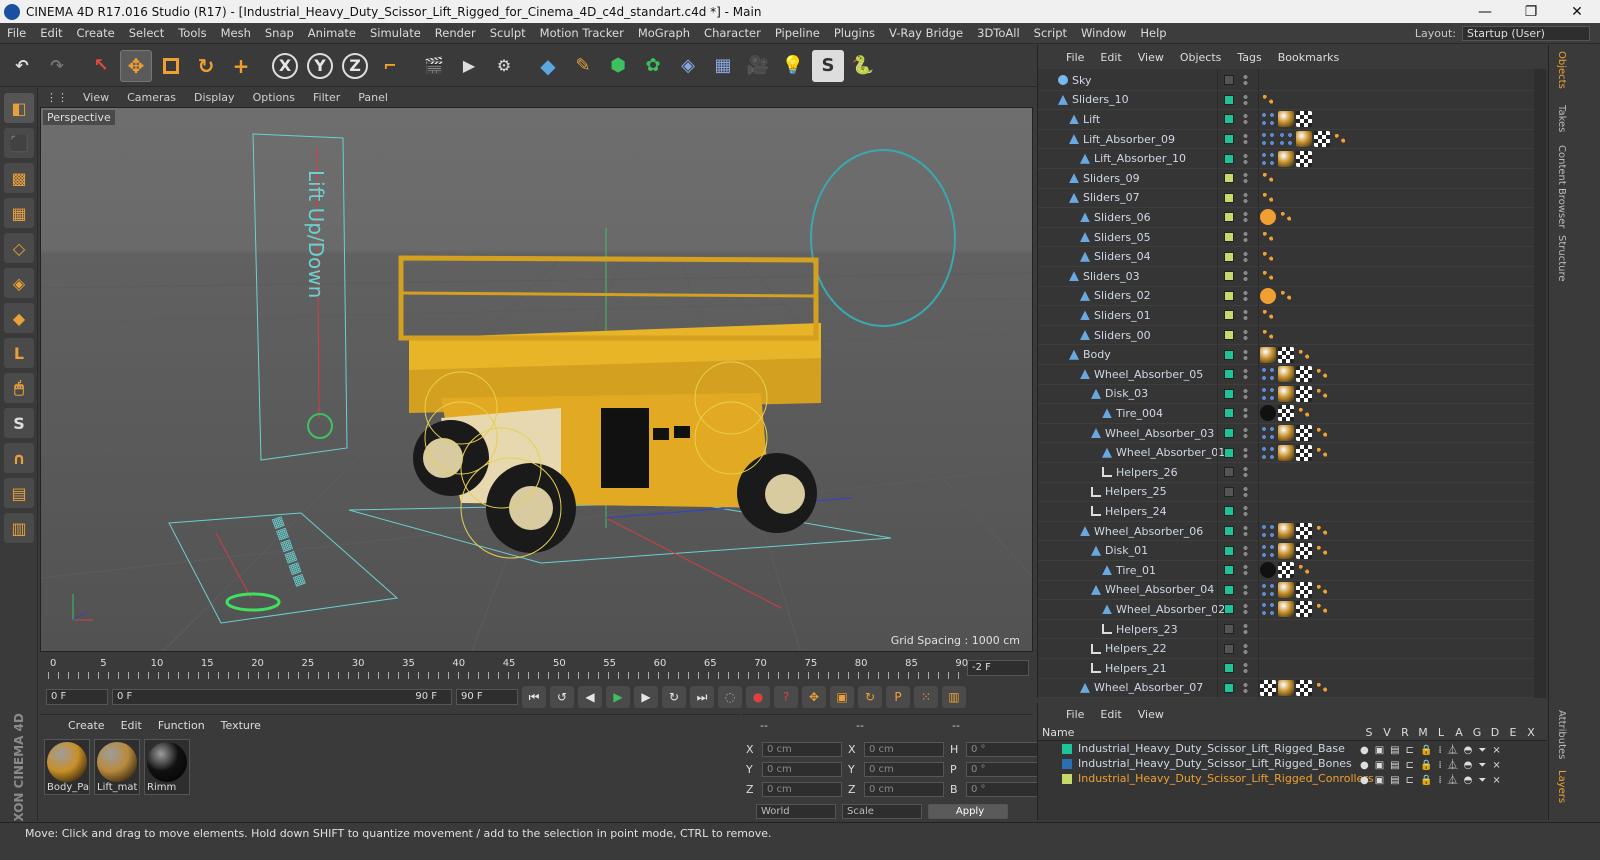  I want to click on menu-sculpt: Sculpt, so click(508, 33).